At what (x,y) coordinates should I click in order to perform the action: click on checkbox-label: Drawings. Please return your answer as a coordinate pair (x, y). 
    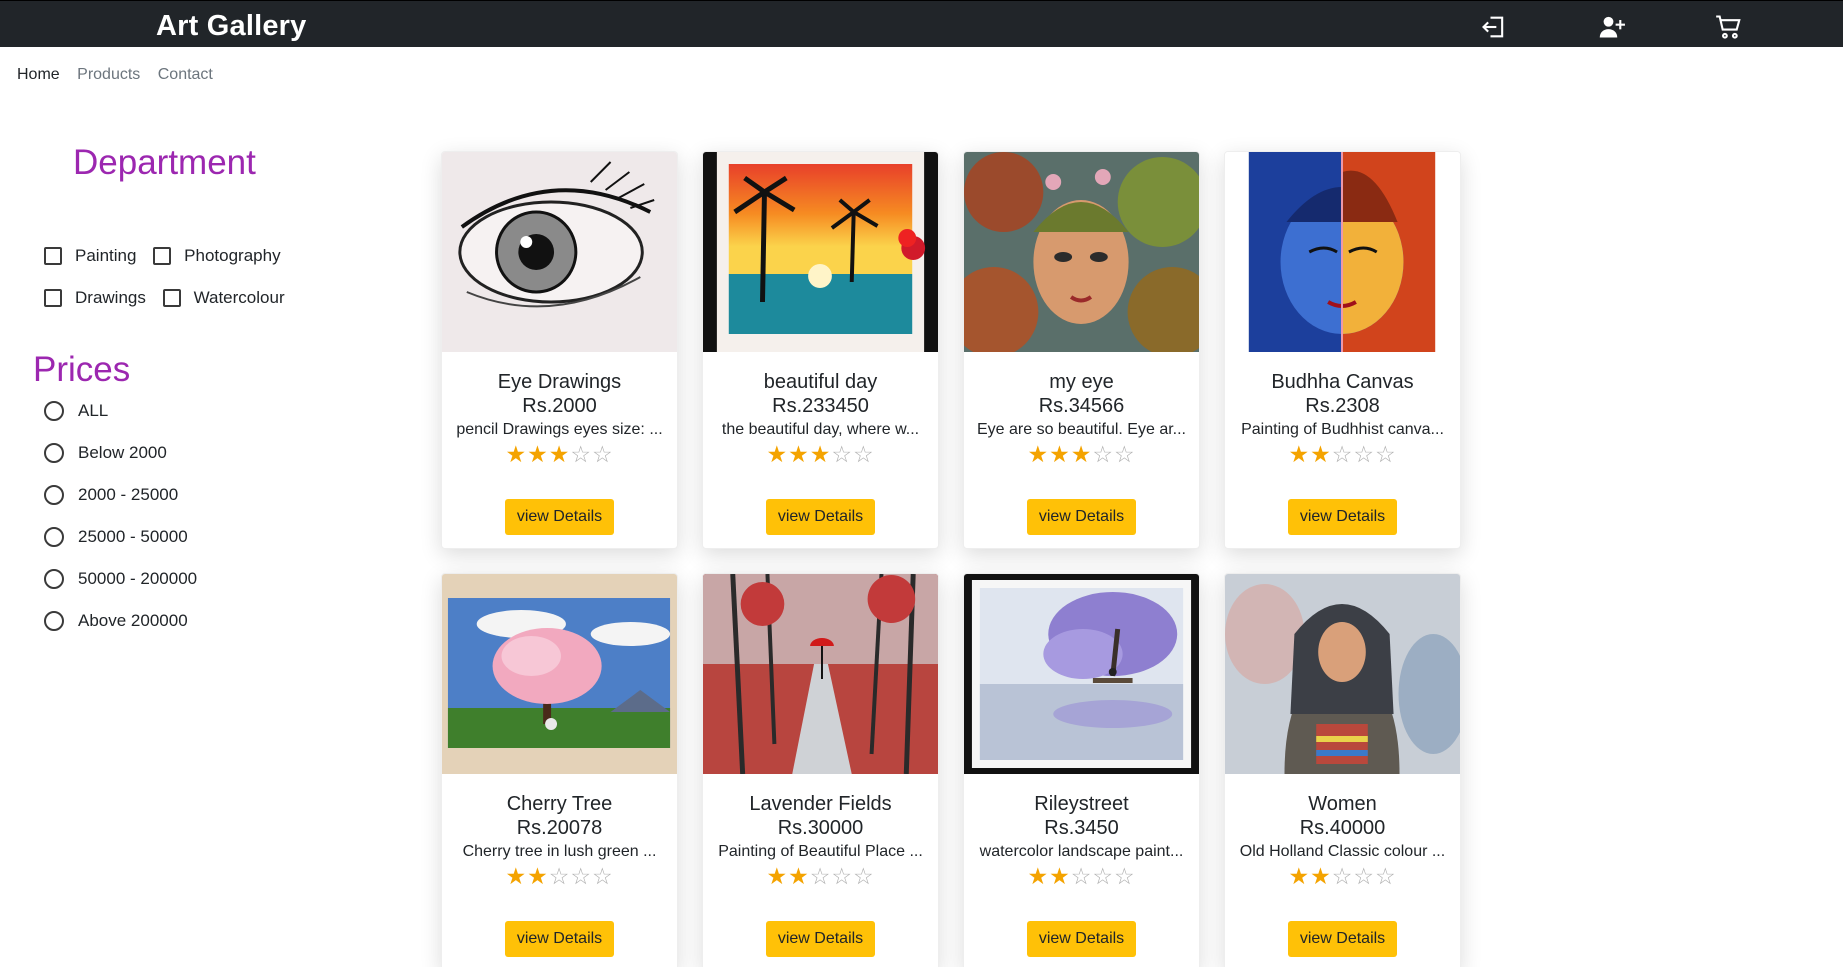
    Looking at the image, I should click on (110, 297).